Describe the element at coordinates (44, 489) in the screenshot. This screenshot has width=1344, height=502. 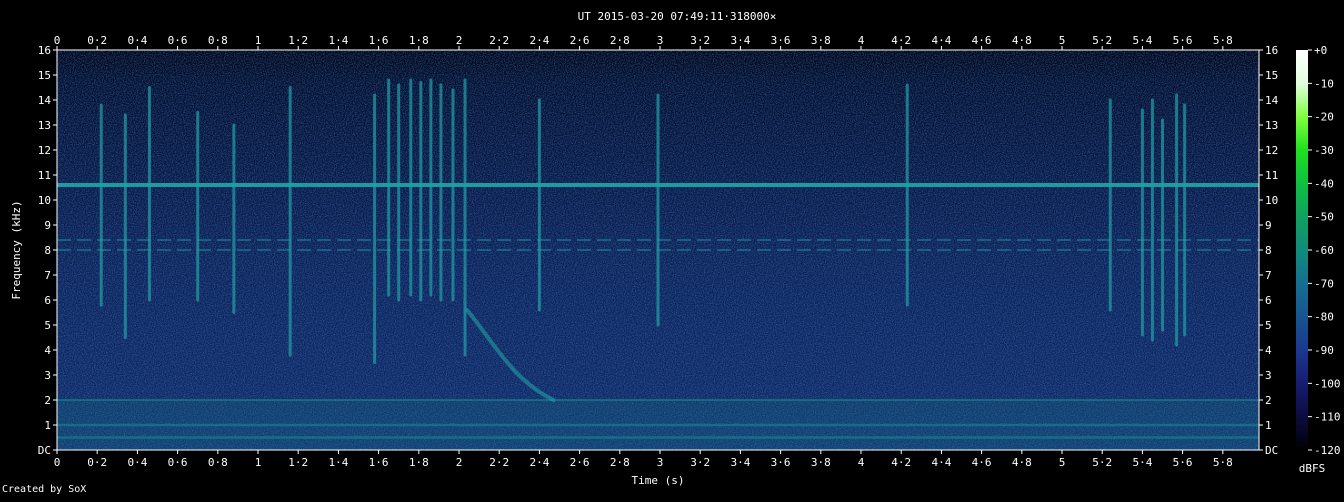
I see `credit-text: Created by SoX` at that location.